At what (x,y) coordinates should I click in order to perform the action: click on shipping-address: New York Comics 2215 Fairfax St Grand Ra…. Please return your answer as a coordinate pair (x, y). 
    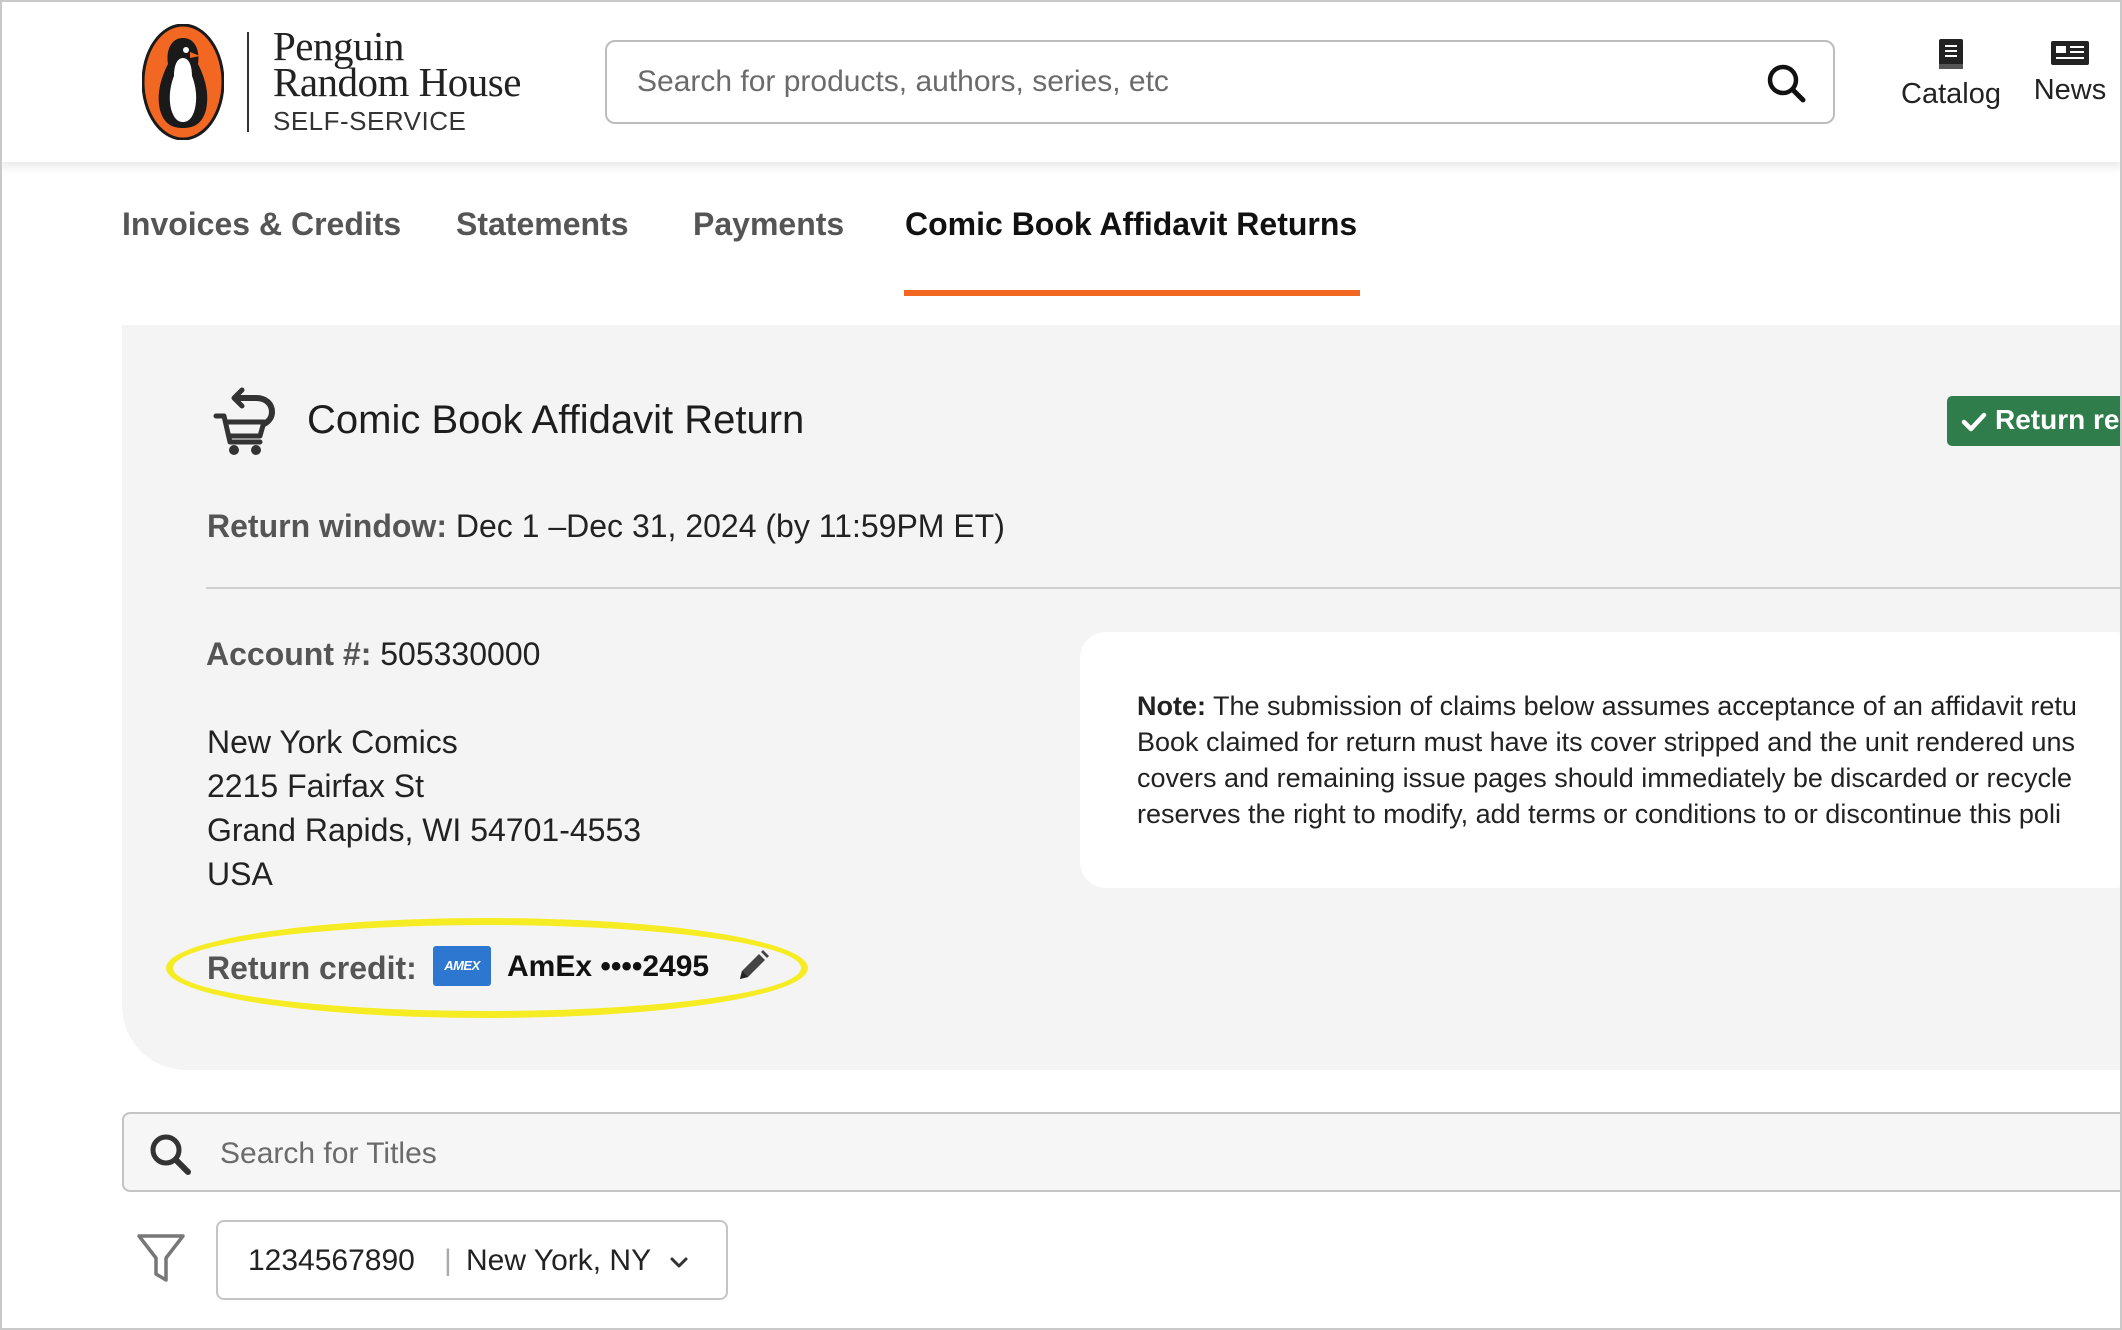
    Looking at the image, I should click on (424, 808).